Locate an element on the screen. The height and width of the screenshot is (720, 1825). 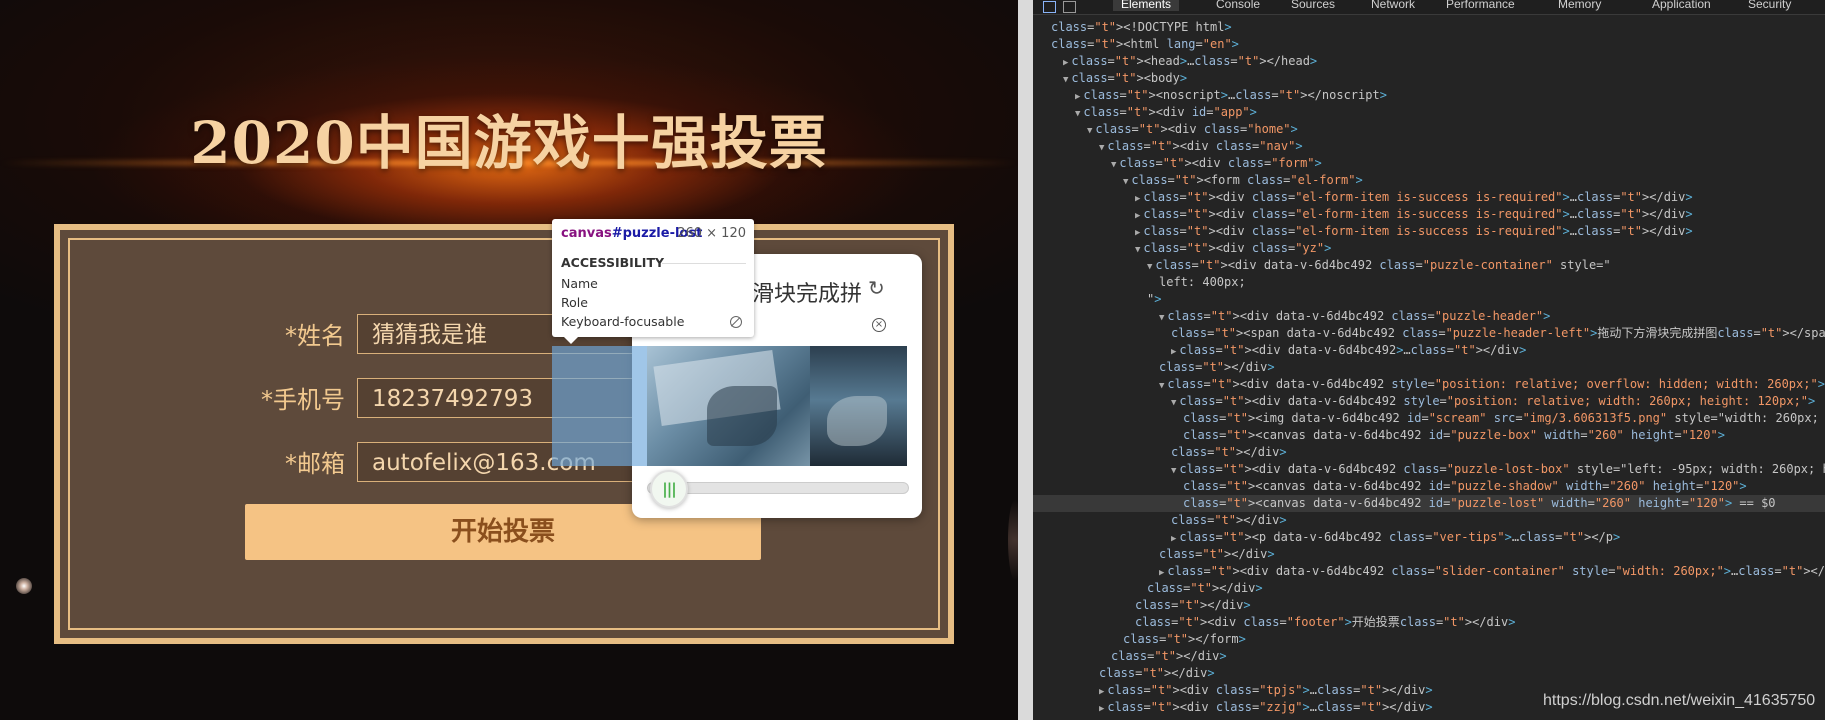
tab-application: Application is located at coordinates (1681, 5).